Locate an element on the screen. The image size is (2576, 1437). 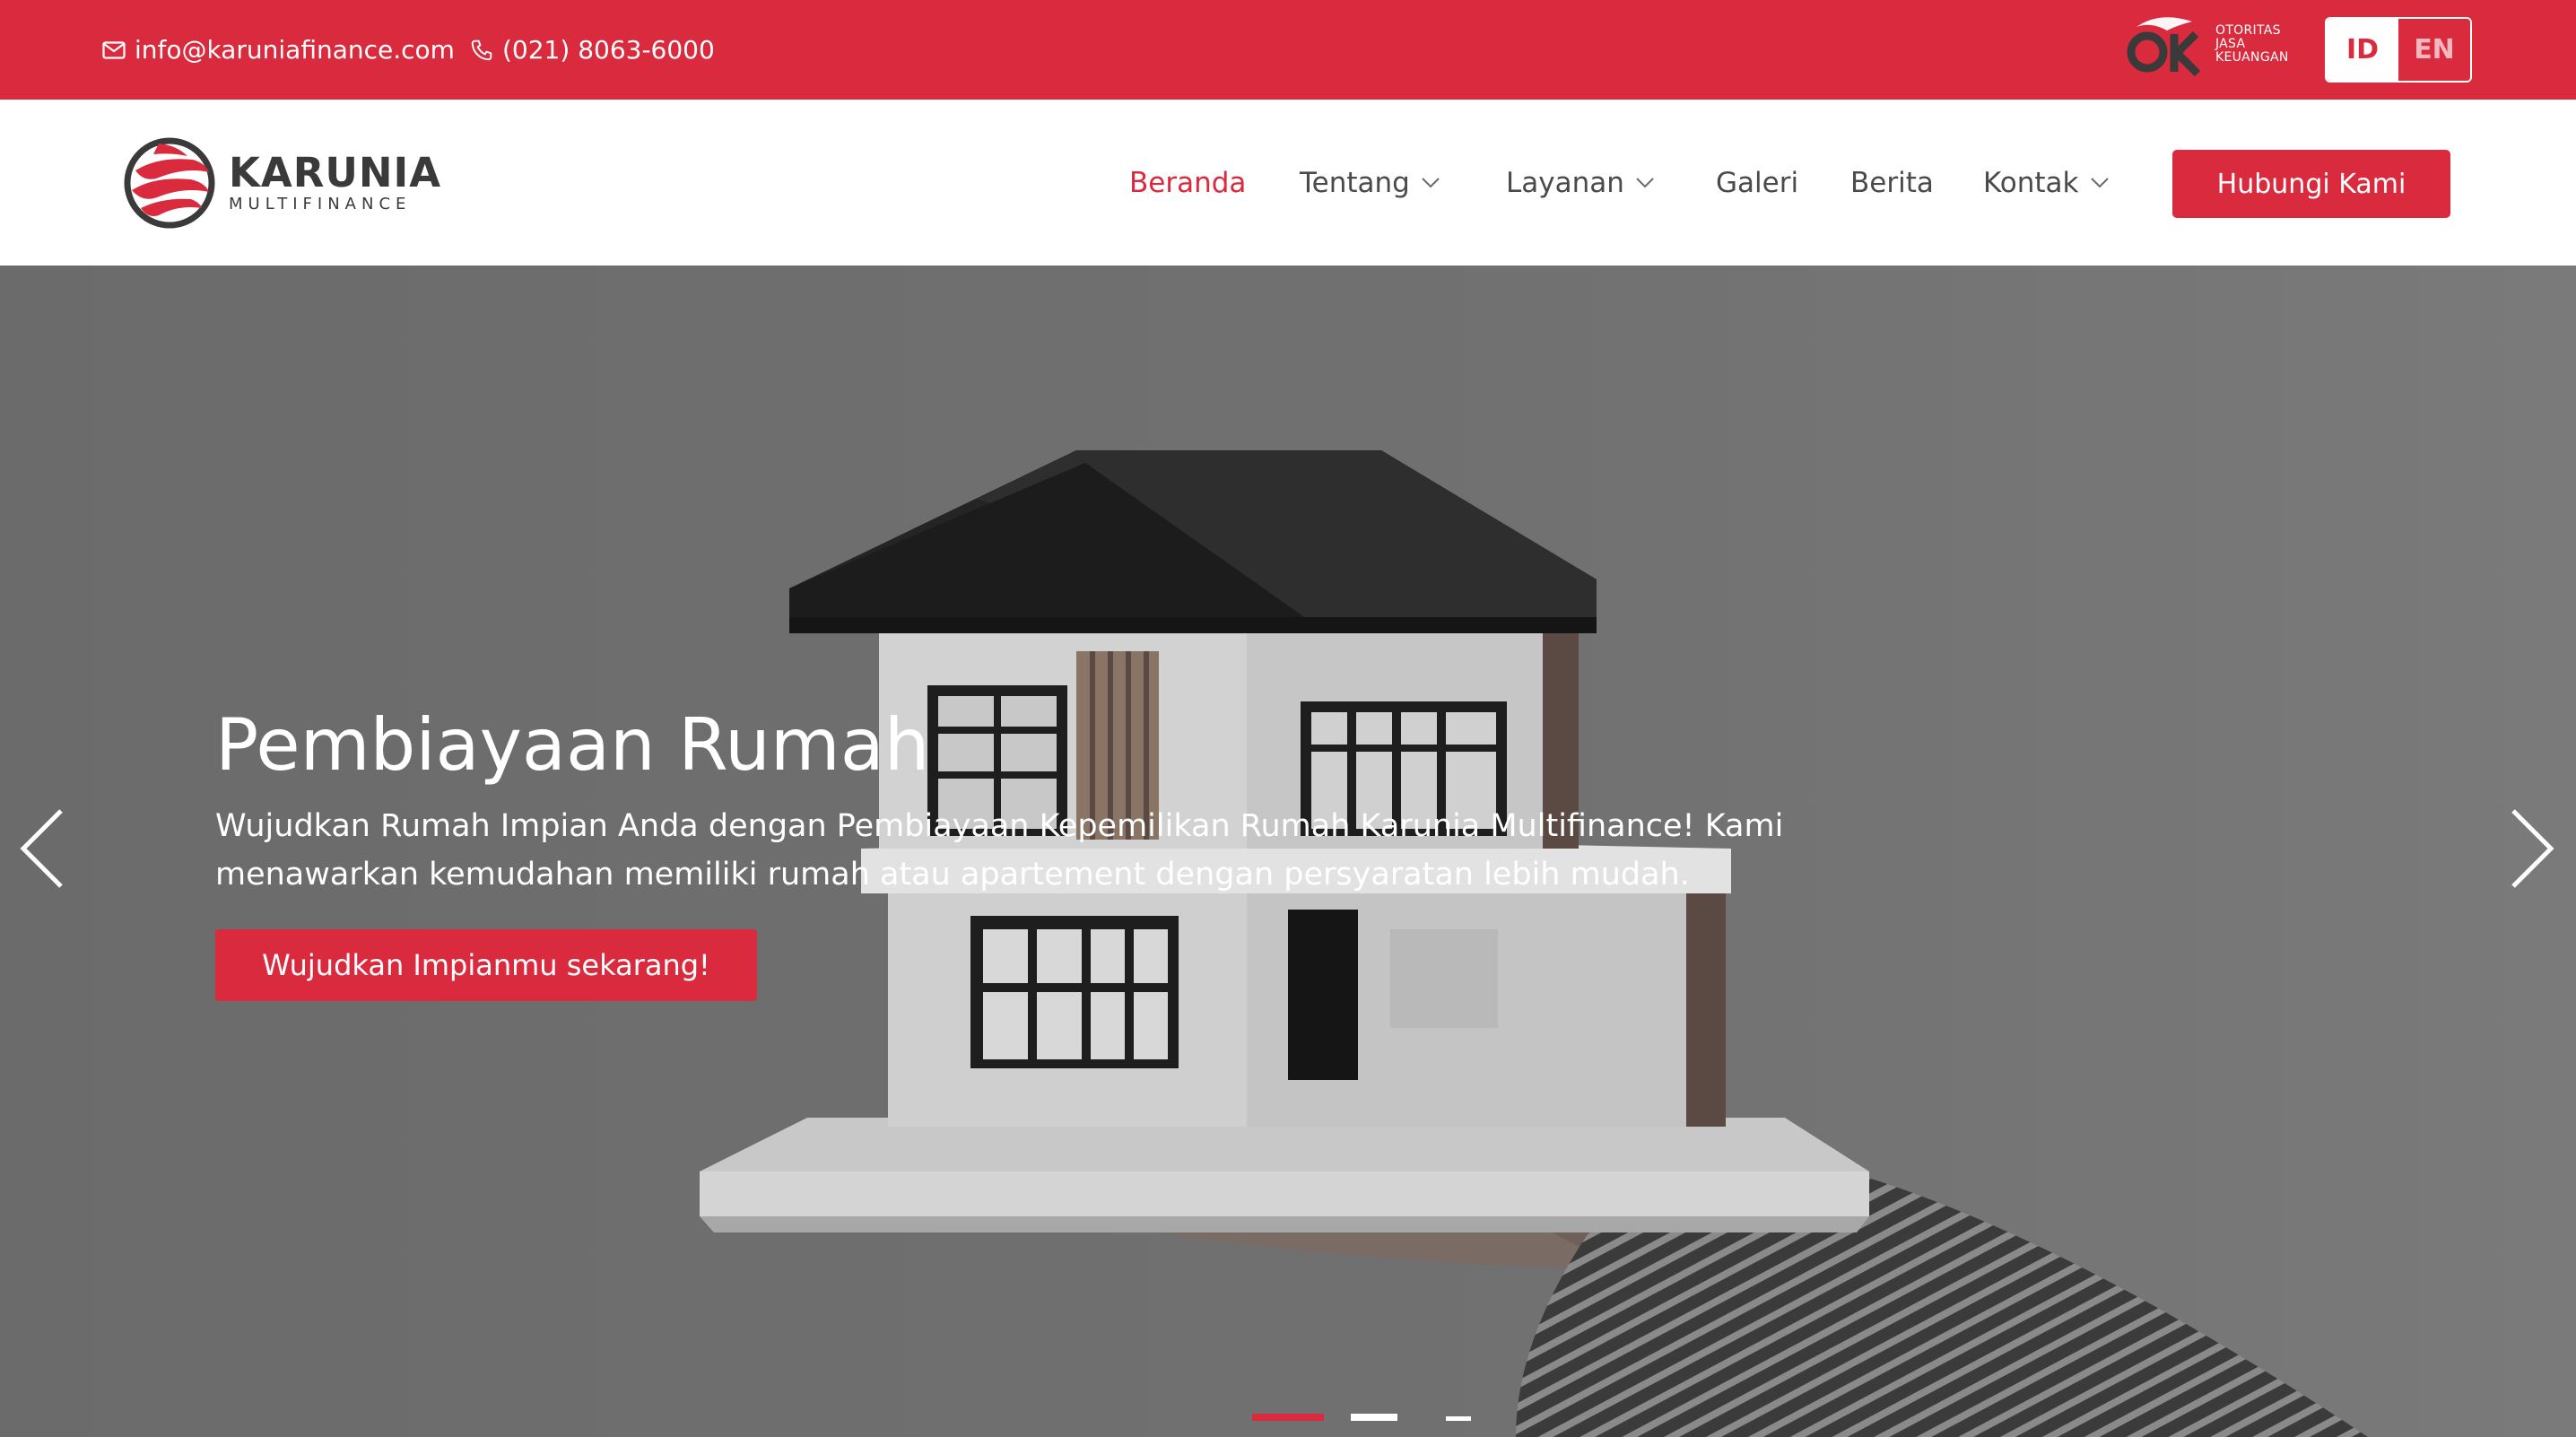
email-link: info@karuniafinance.com is located at coordinates (278, 50).